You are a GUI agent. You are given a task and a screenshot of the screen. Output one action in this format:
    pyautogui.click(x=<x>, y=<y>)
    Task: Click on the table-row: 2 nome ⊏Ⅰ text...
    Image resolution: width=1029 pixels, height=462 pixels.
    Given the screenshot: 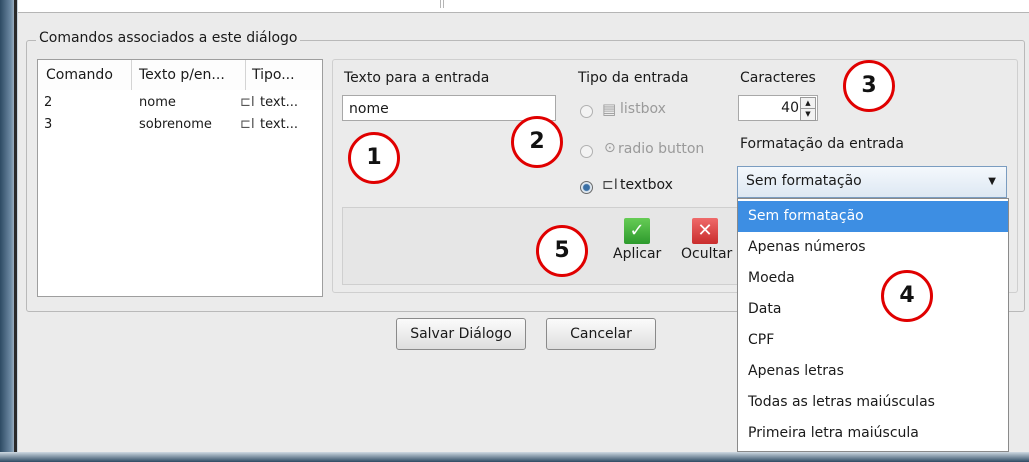 What is the action you would take?
    pyautogui.click(x=180, y=103)
    